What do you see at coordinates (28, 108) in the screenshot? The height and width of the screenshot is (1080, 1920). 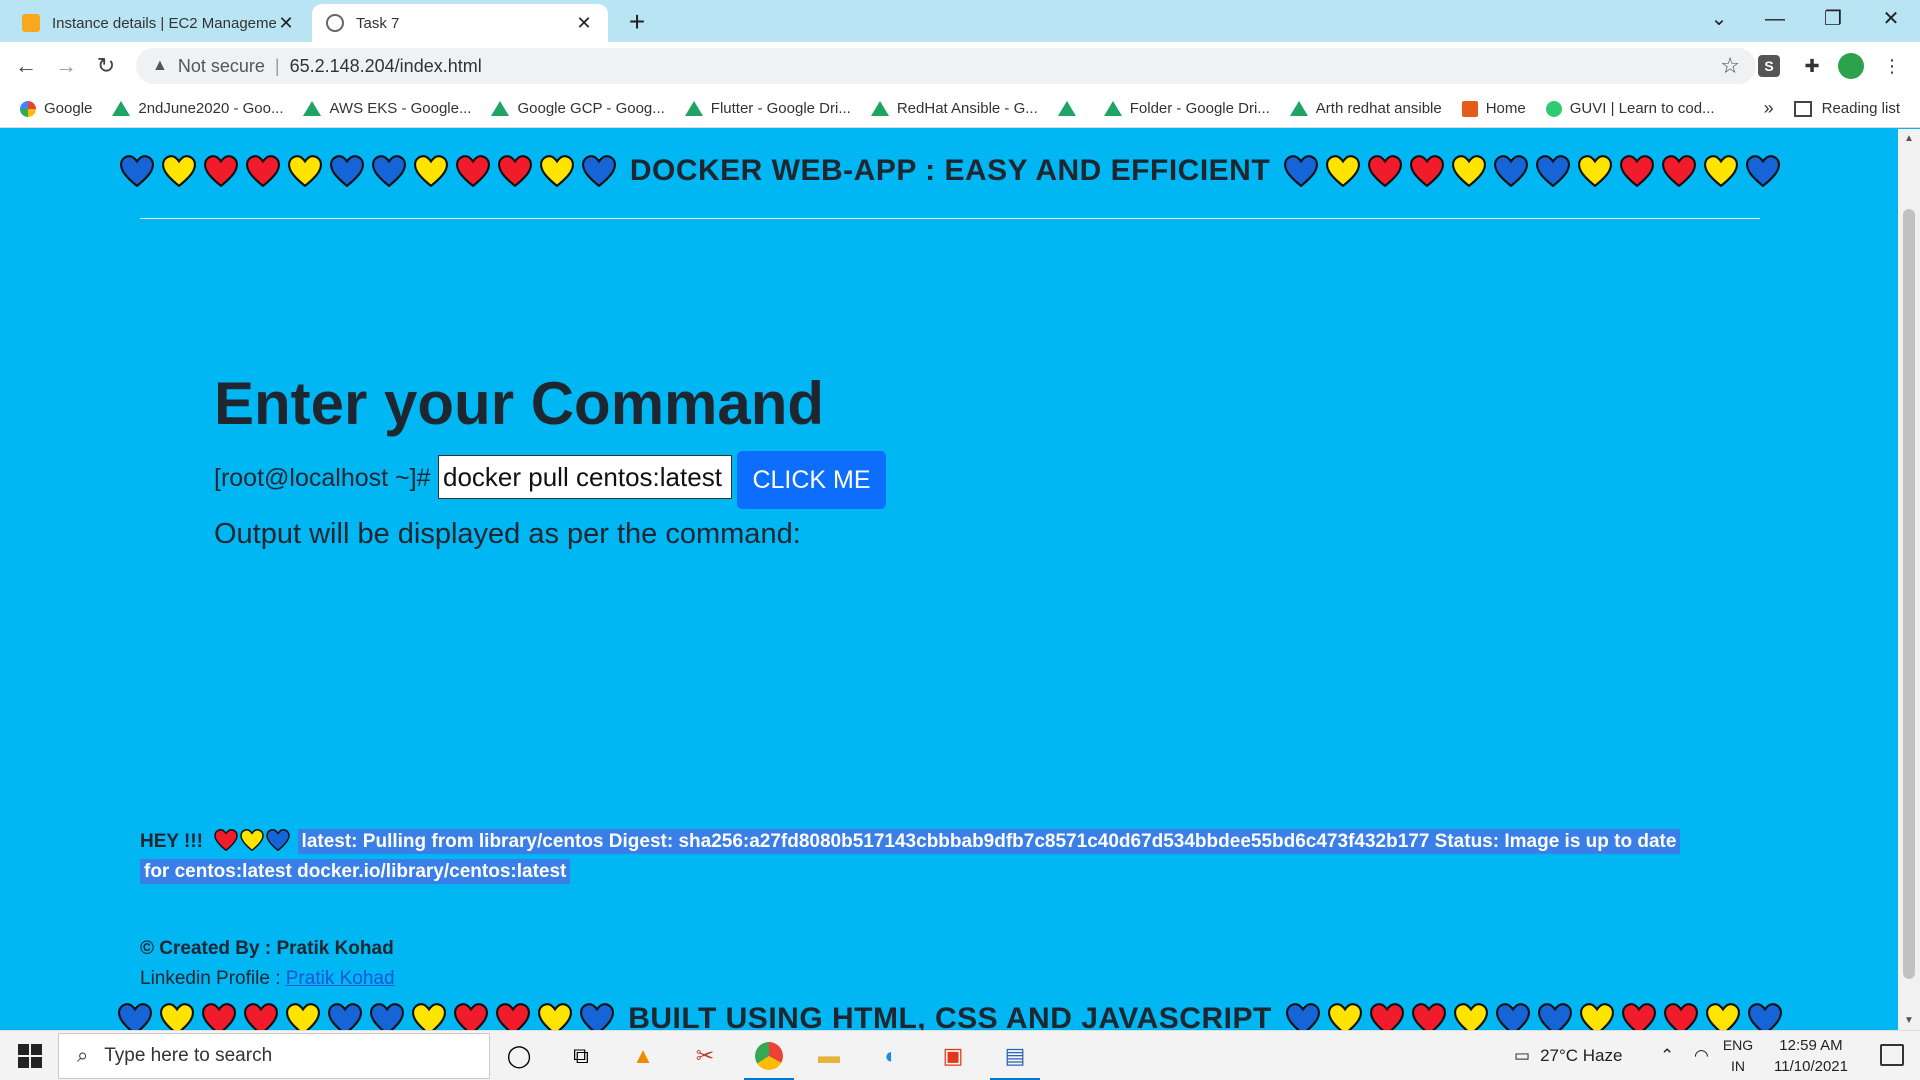 I see `google-icon` at bounding box center [28, 108].